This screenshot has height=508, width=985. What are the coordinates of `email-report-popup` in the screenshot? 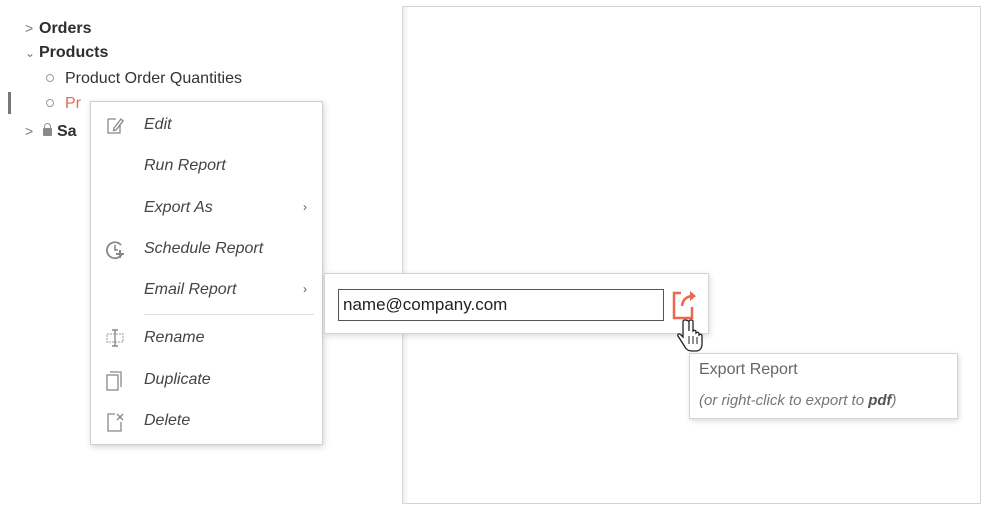 It's located at (516, 303).